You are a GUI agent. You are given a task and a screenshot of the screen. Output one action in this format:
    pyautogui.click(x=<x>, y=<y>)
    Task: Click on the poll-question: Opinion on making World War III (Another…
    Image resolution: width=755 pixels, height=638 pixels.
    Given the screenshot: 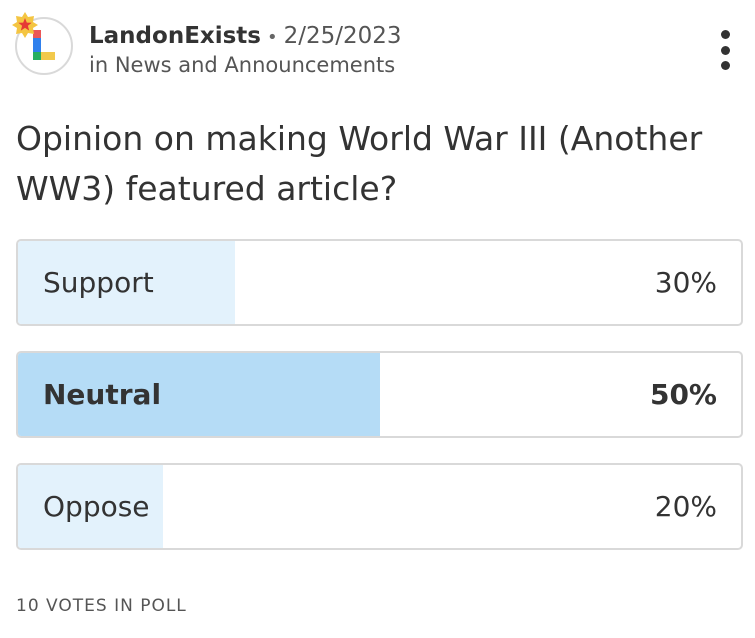 What is the action you would take?
    pyautogui.click(x=359, y=163)
    